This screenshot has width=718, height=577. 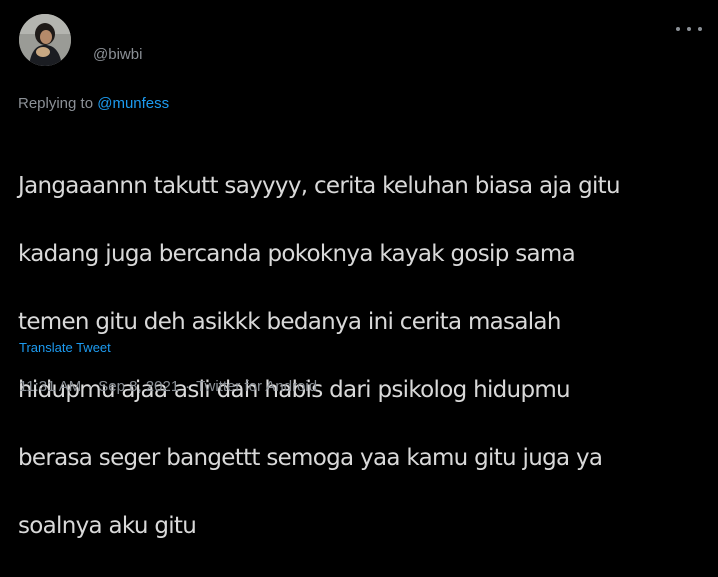 What do you see at coordinates (256, 386) in the screenshot?
I see `tweet-source: Twitter for Android` at bounding box center [256, 386].